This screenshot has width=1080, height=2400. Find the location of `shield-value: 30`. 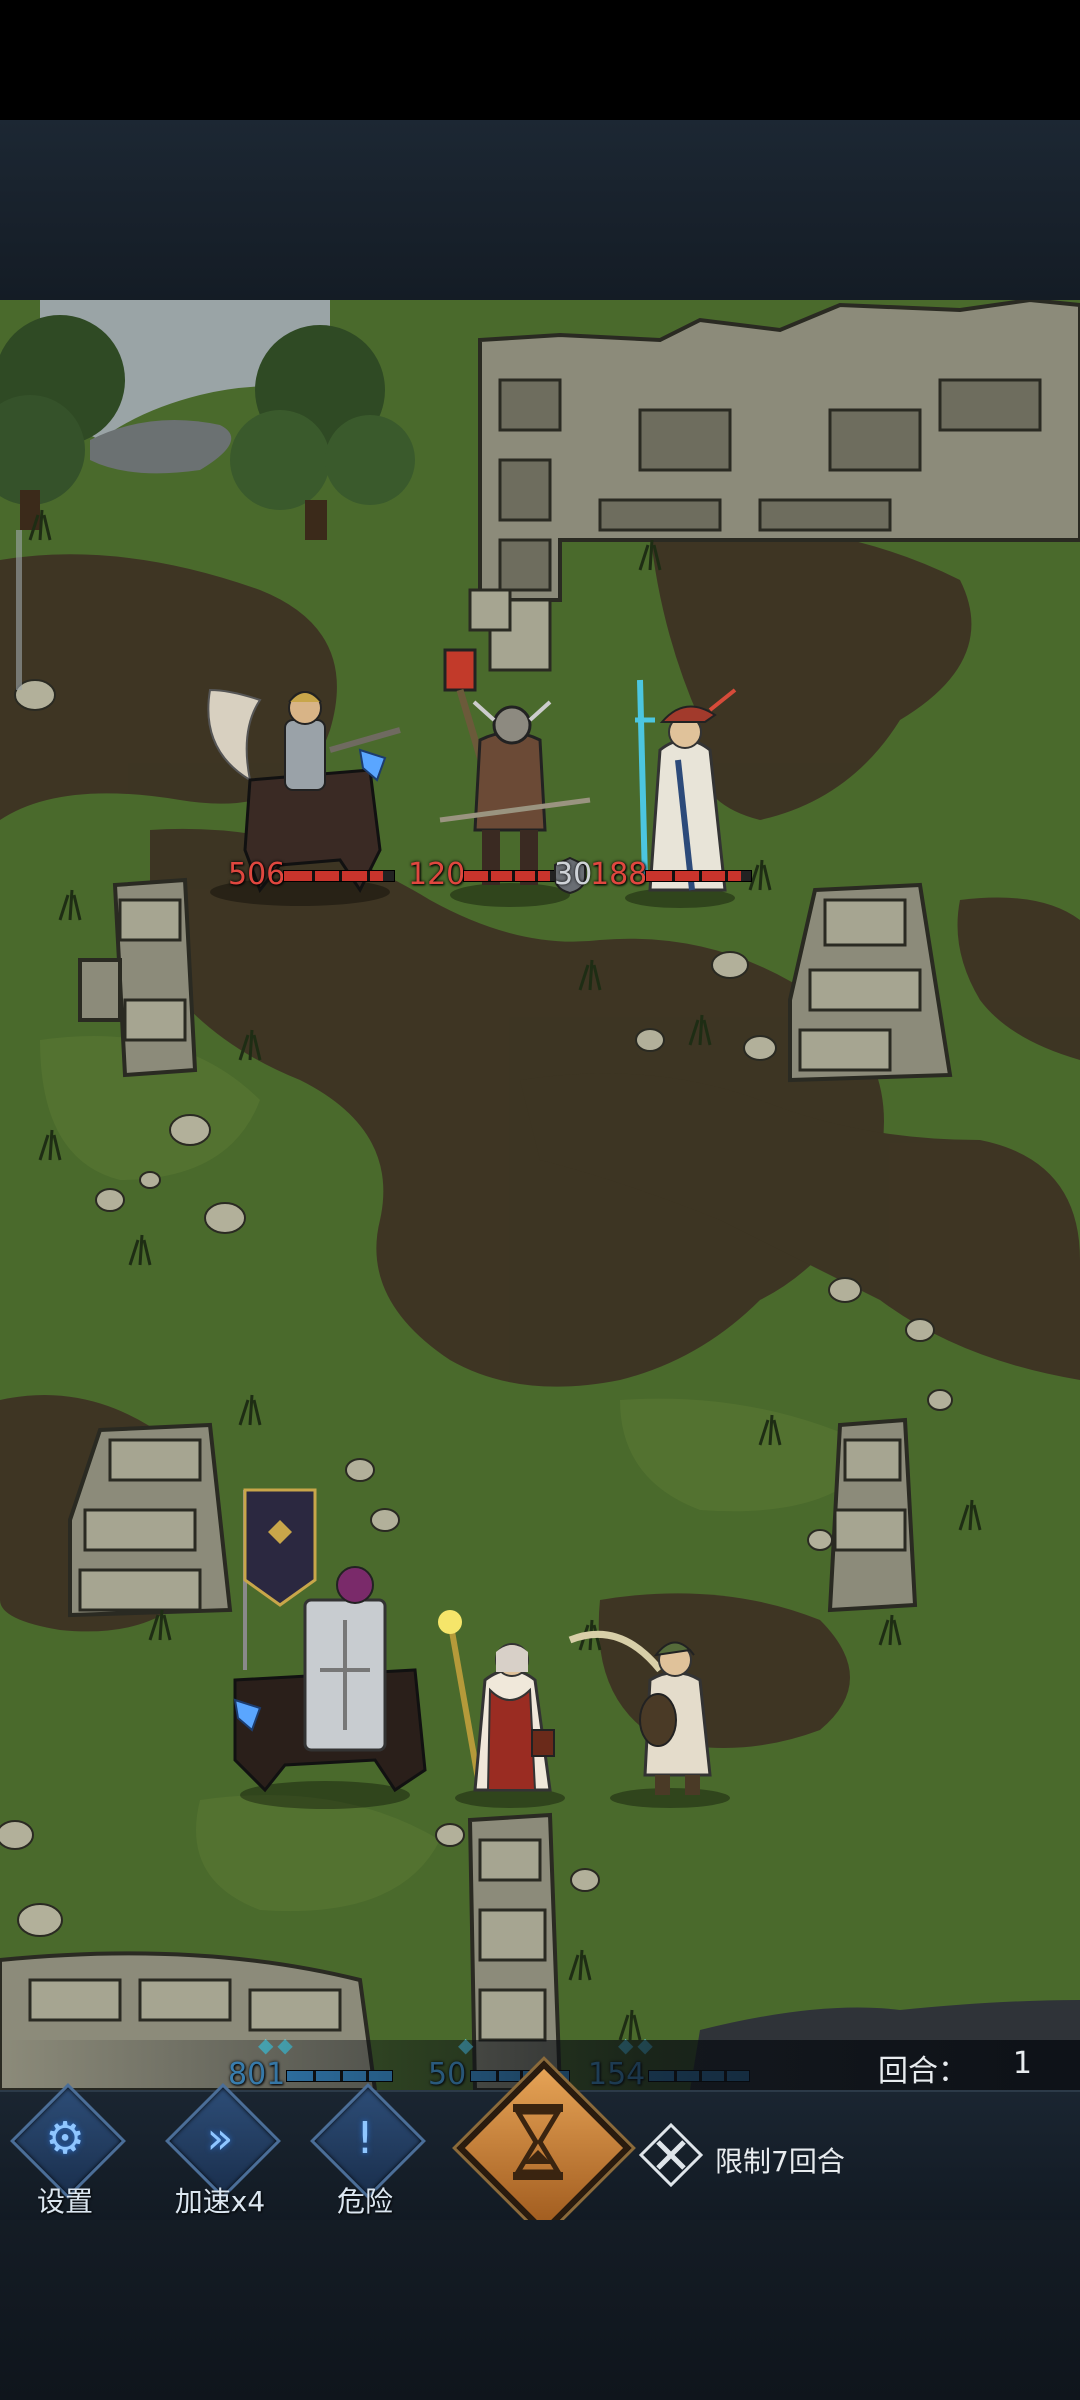

shield-value: 30 is located at coordinates (573, 874).